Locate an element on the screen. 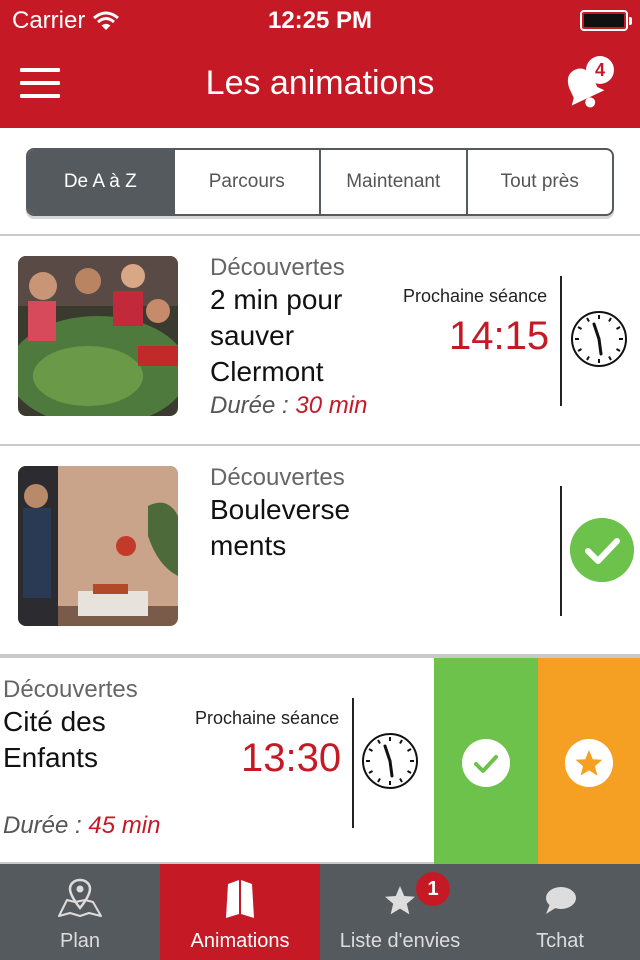  item-duration: Durée : 30 min is located at coordinates (288, 406).